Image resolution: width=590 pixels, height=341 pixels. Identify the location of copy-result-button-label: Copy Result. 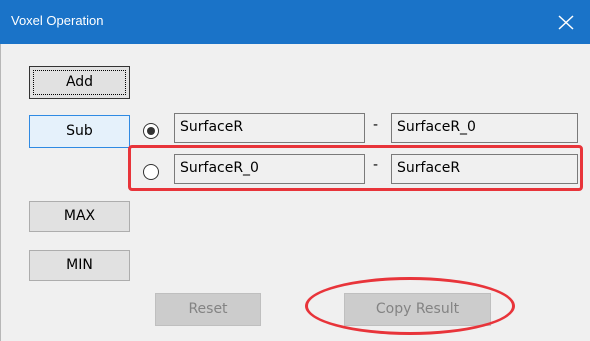
(417, 309).